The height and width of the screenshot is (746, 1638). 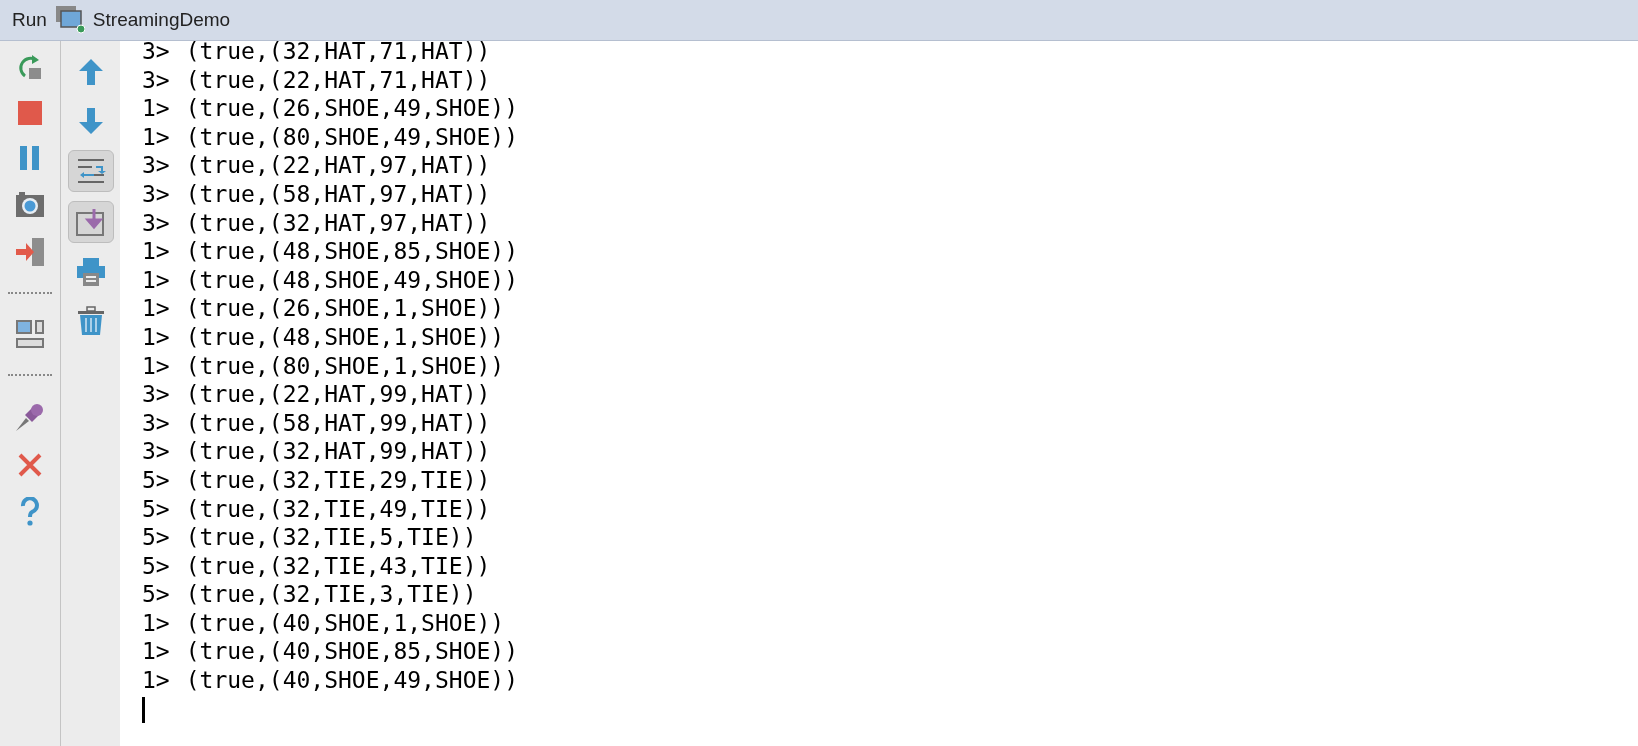 I want to click on configuration-name: StreamingDemo, so click(x=161, y=19).